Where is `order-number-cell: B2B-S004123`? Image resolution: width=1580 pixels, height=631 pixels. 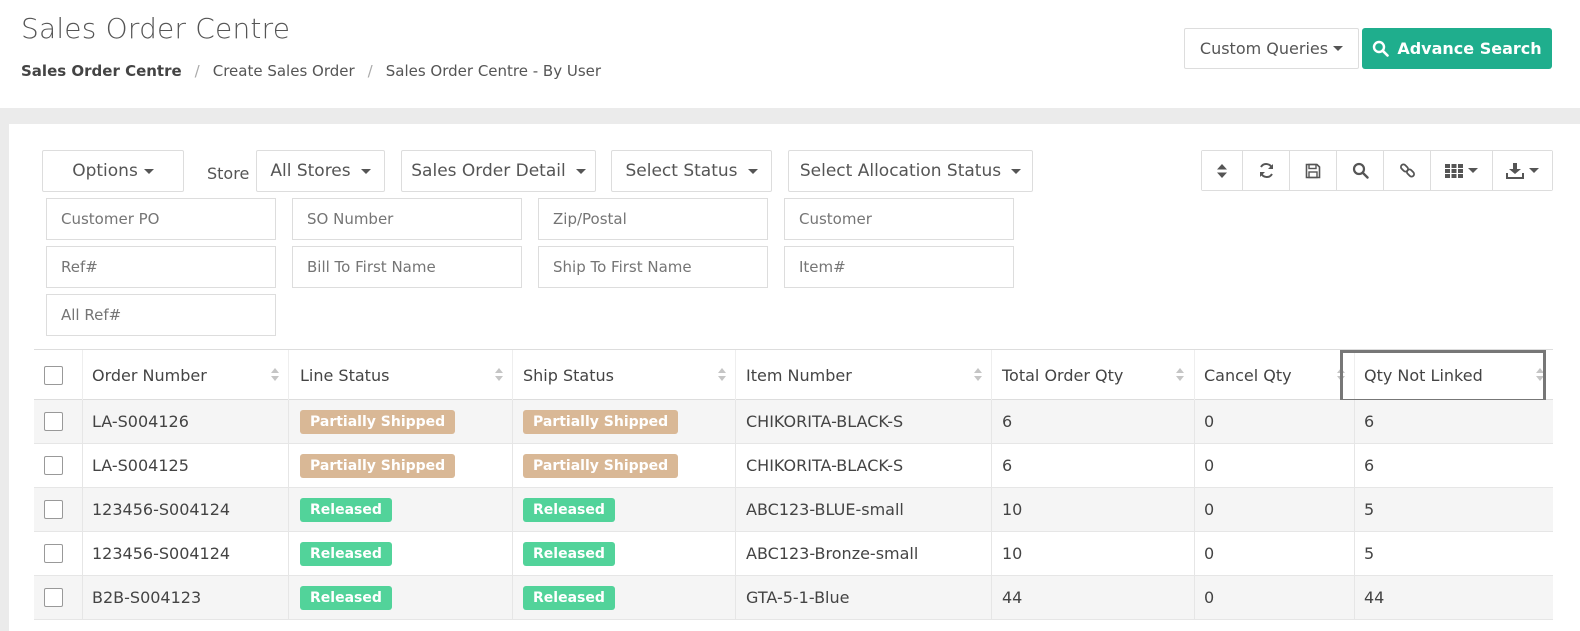
order-number-cell: B2B-S004123 is located at coordinates (146, 597).